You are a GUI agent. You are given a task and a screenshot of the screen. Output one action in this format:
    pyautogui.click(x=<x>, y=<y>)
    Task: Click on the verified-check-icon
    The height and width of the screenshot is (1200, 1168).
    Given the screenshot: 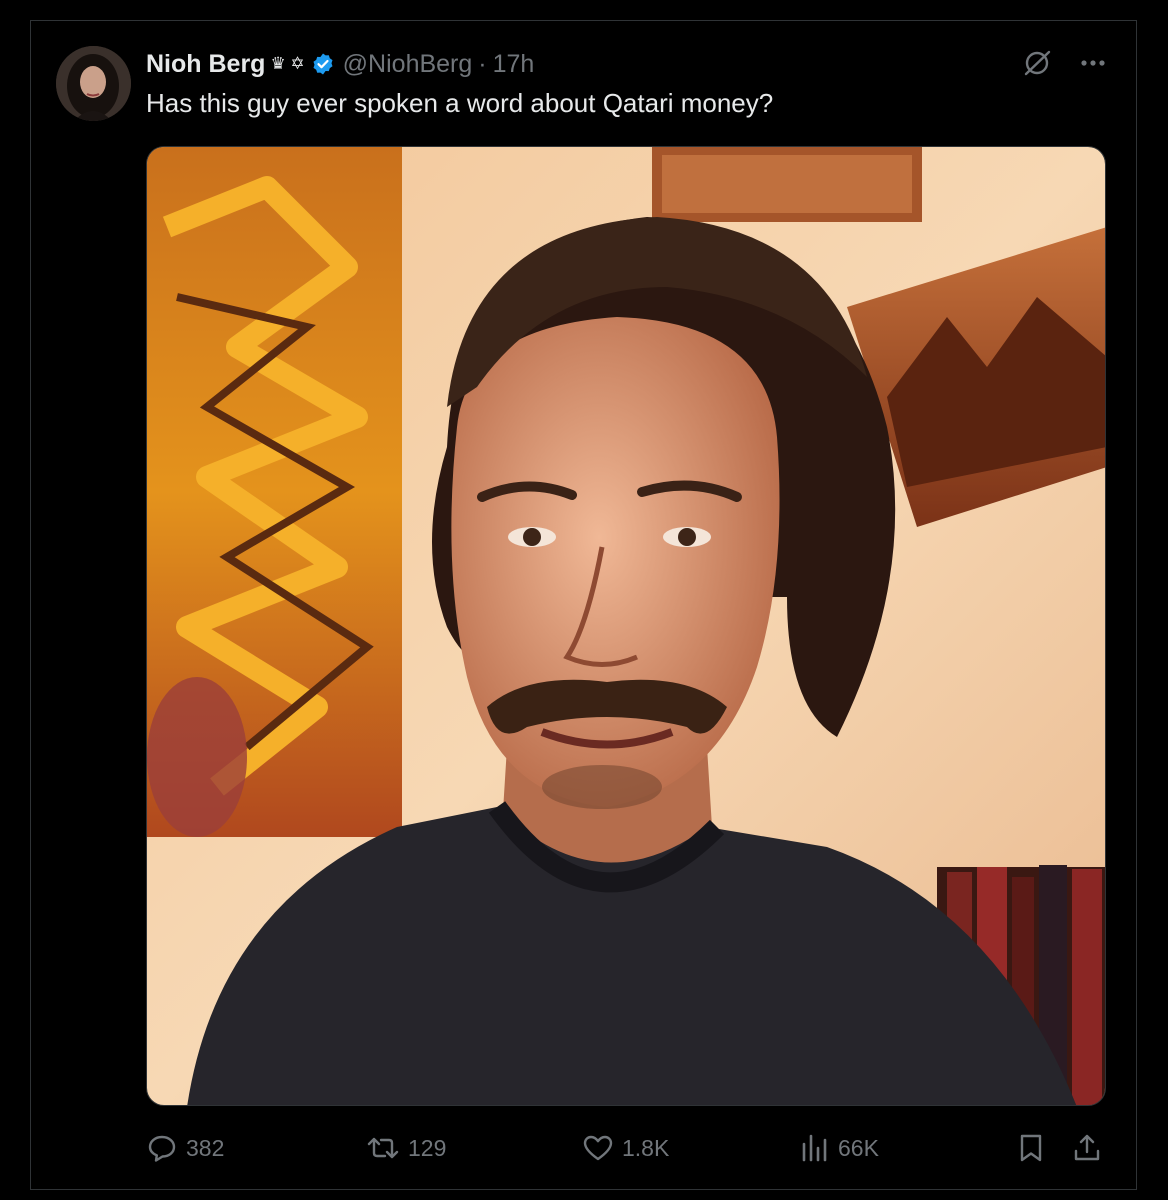 What is the action you would take?
    pyautogui.click(x=323, y=64)
    